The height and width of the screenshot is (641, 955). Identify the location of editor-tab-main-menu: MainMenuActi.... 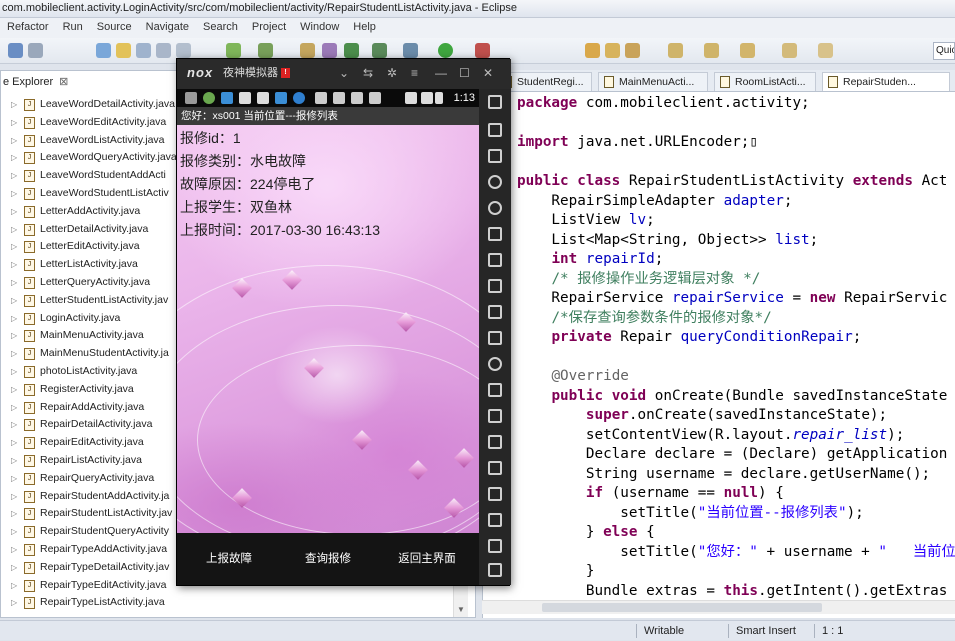
(653, 81).